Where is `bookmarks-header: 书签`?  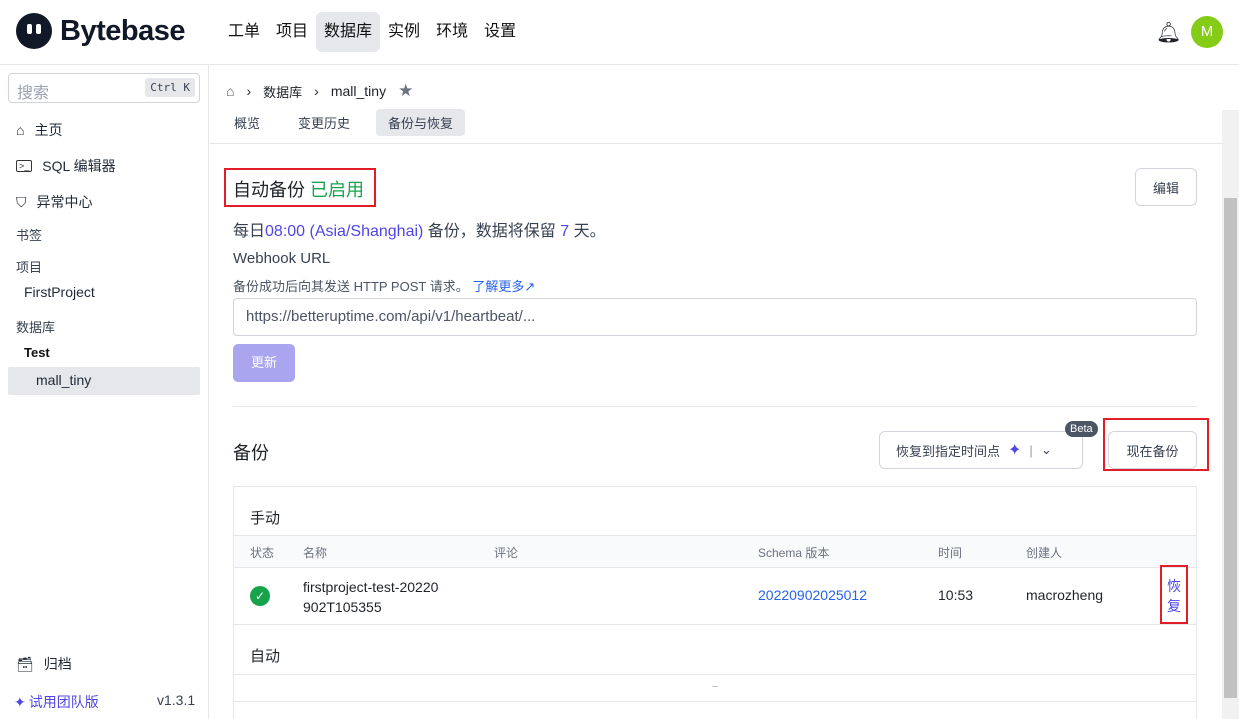
bookmarks-header: 书签 is located at coordinates (29, 235).